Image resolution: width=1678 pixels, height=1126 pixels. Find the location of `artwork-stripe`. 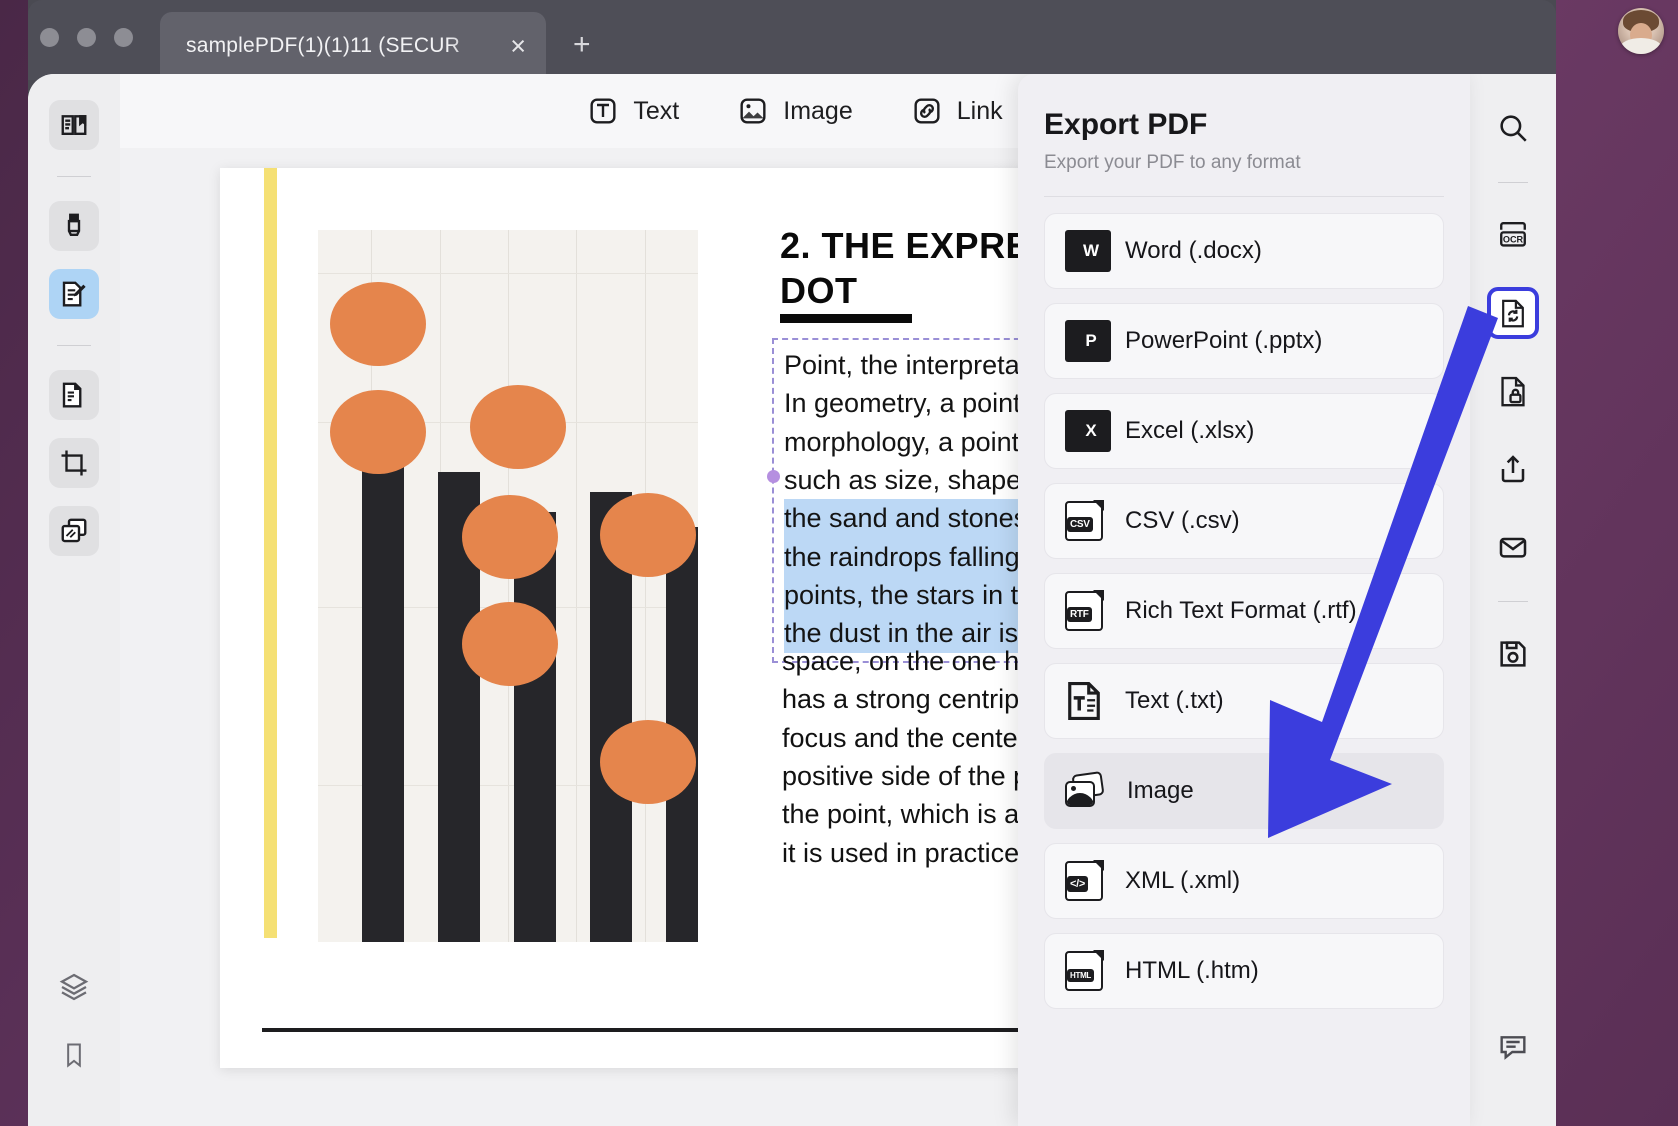

artwork-stripe is located at coordinates (383, 692).